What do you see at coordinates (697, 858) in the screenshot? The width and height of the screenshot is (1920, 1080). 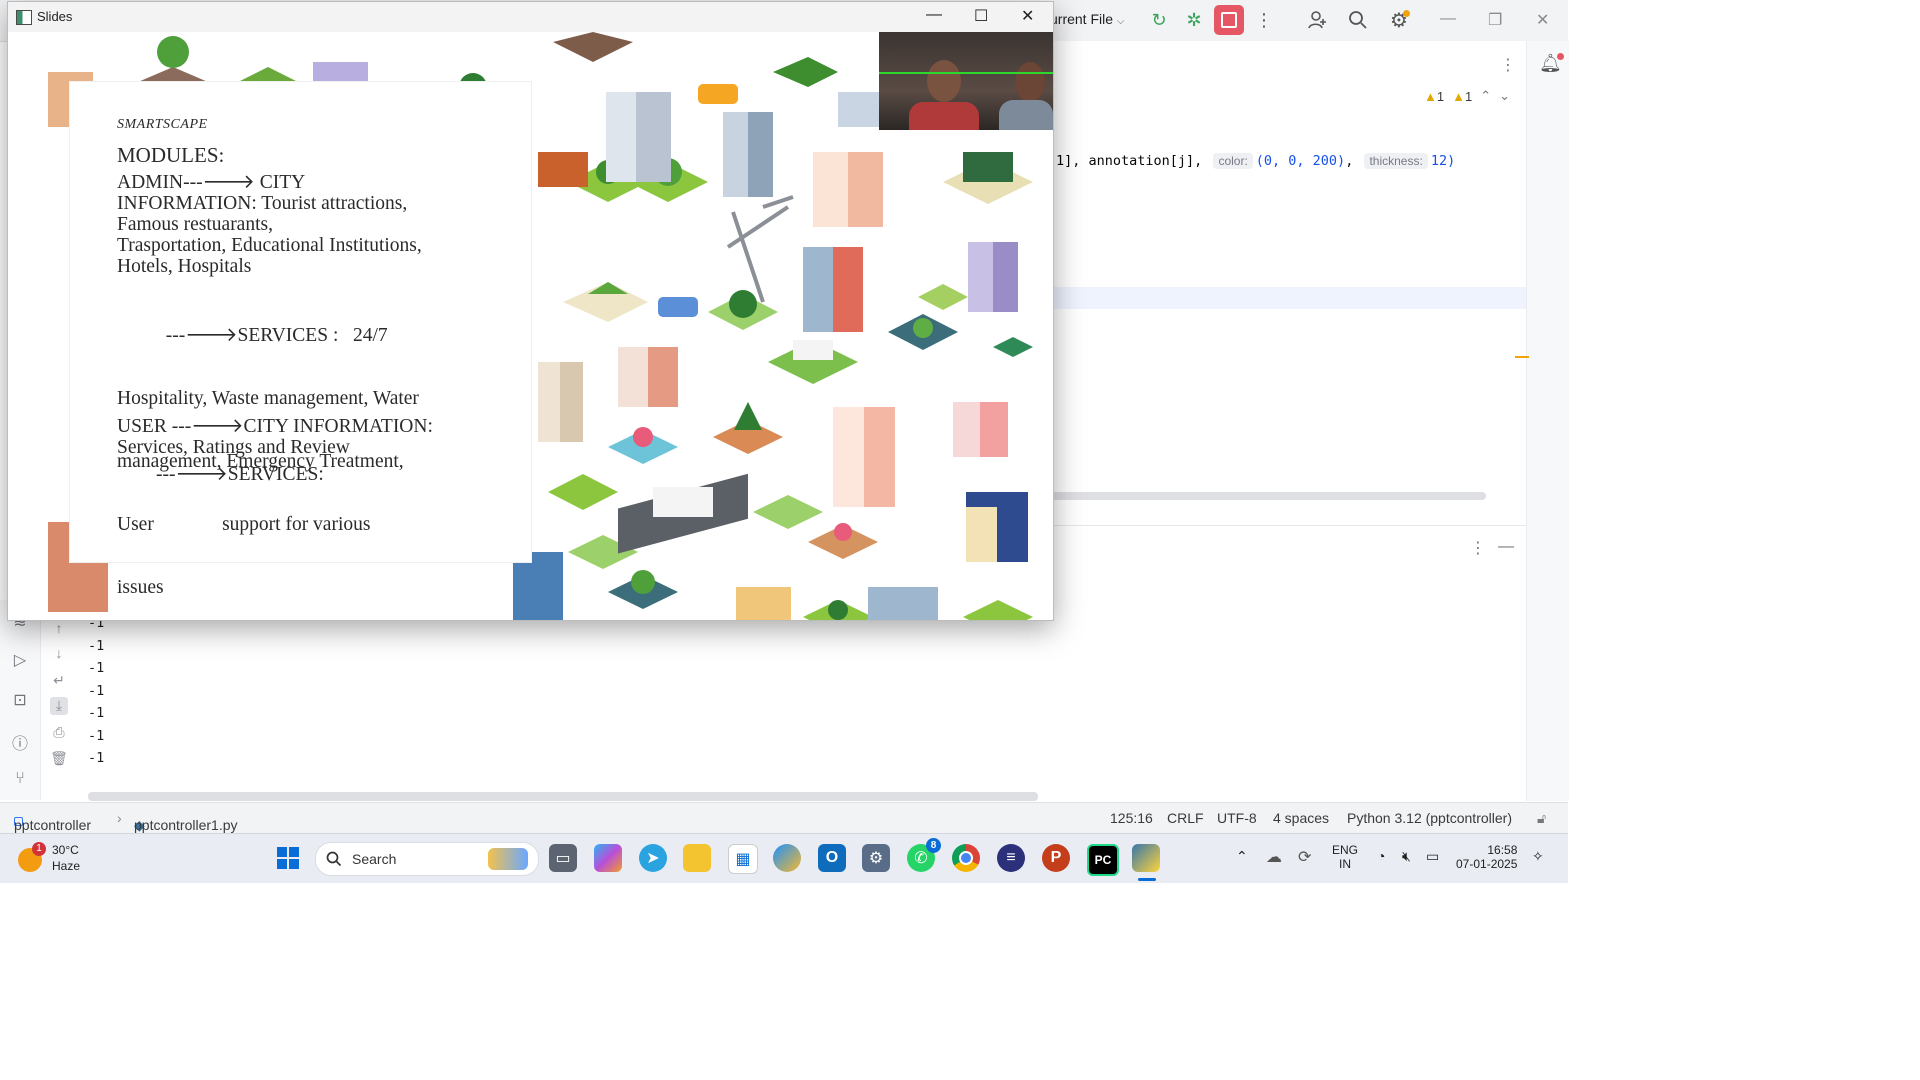 I see `file-explorer-icon` at bounding box center [697, 858].